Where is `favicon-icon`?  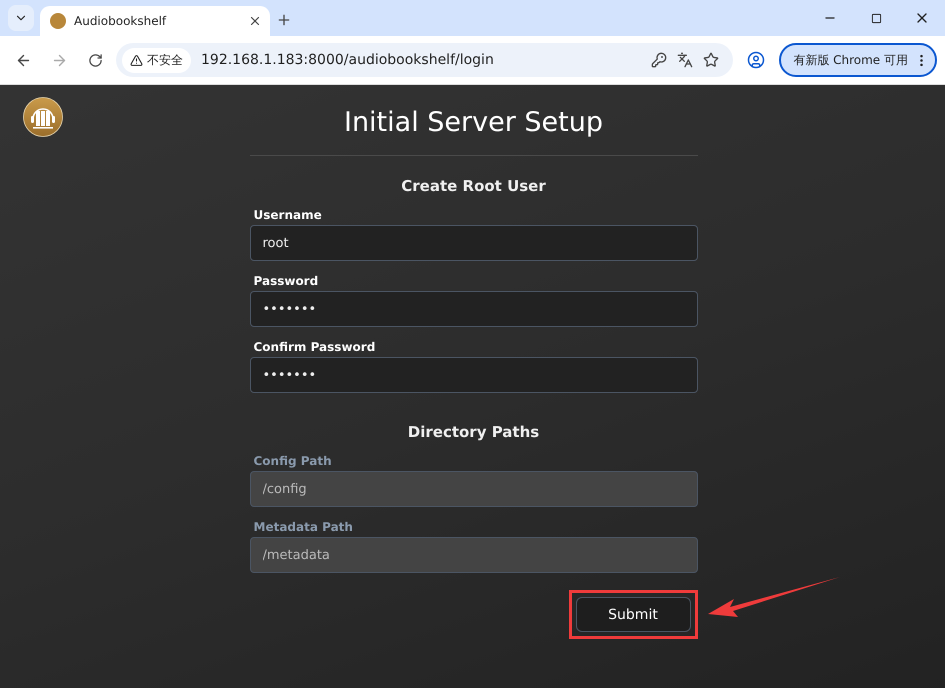
favicon-icon is located at coordinates (58, 21).